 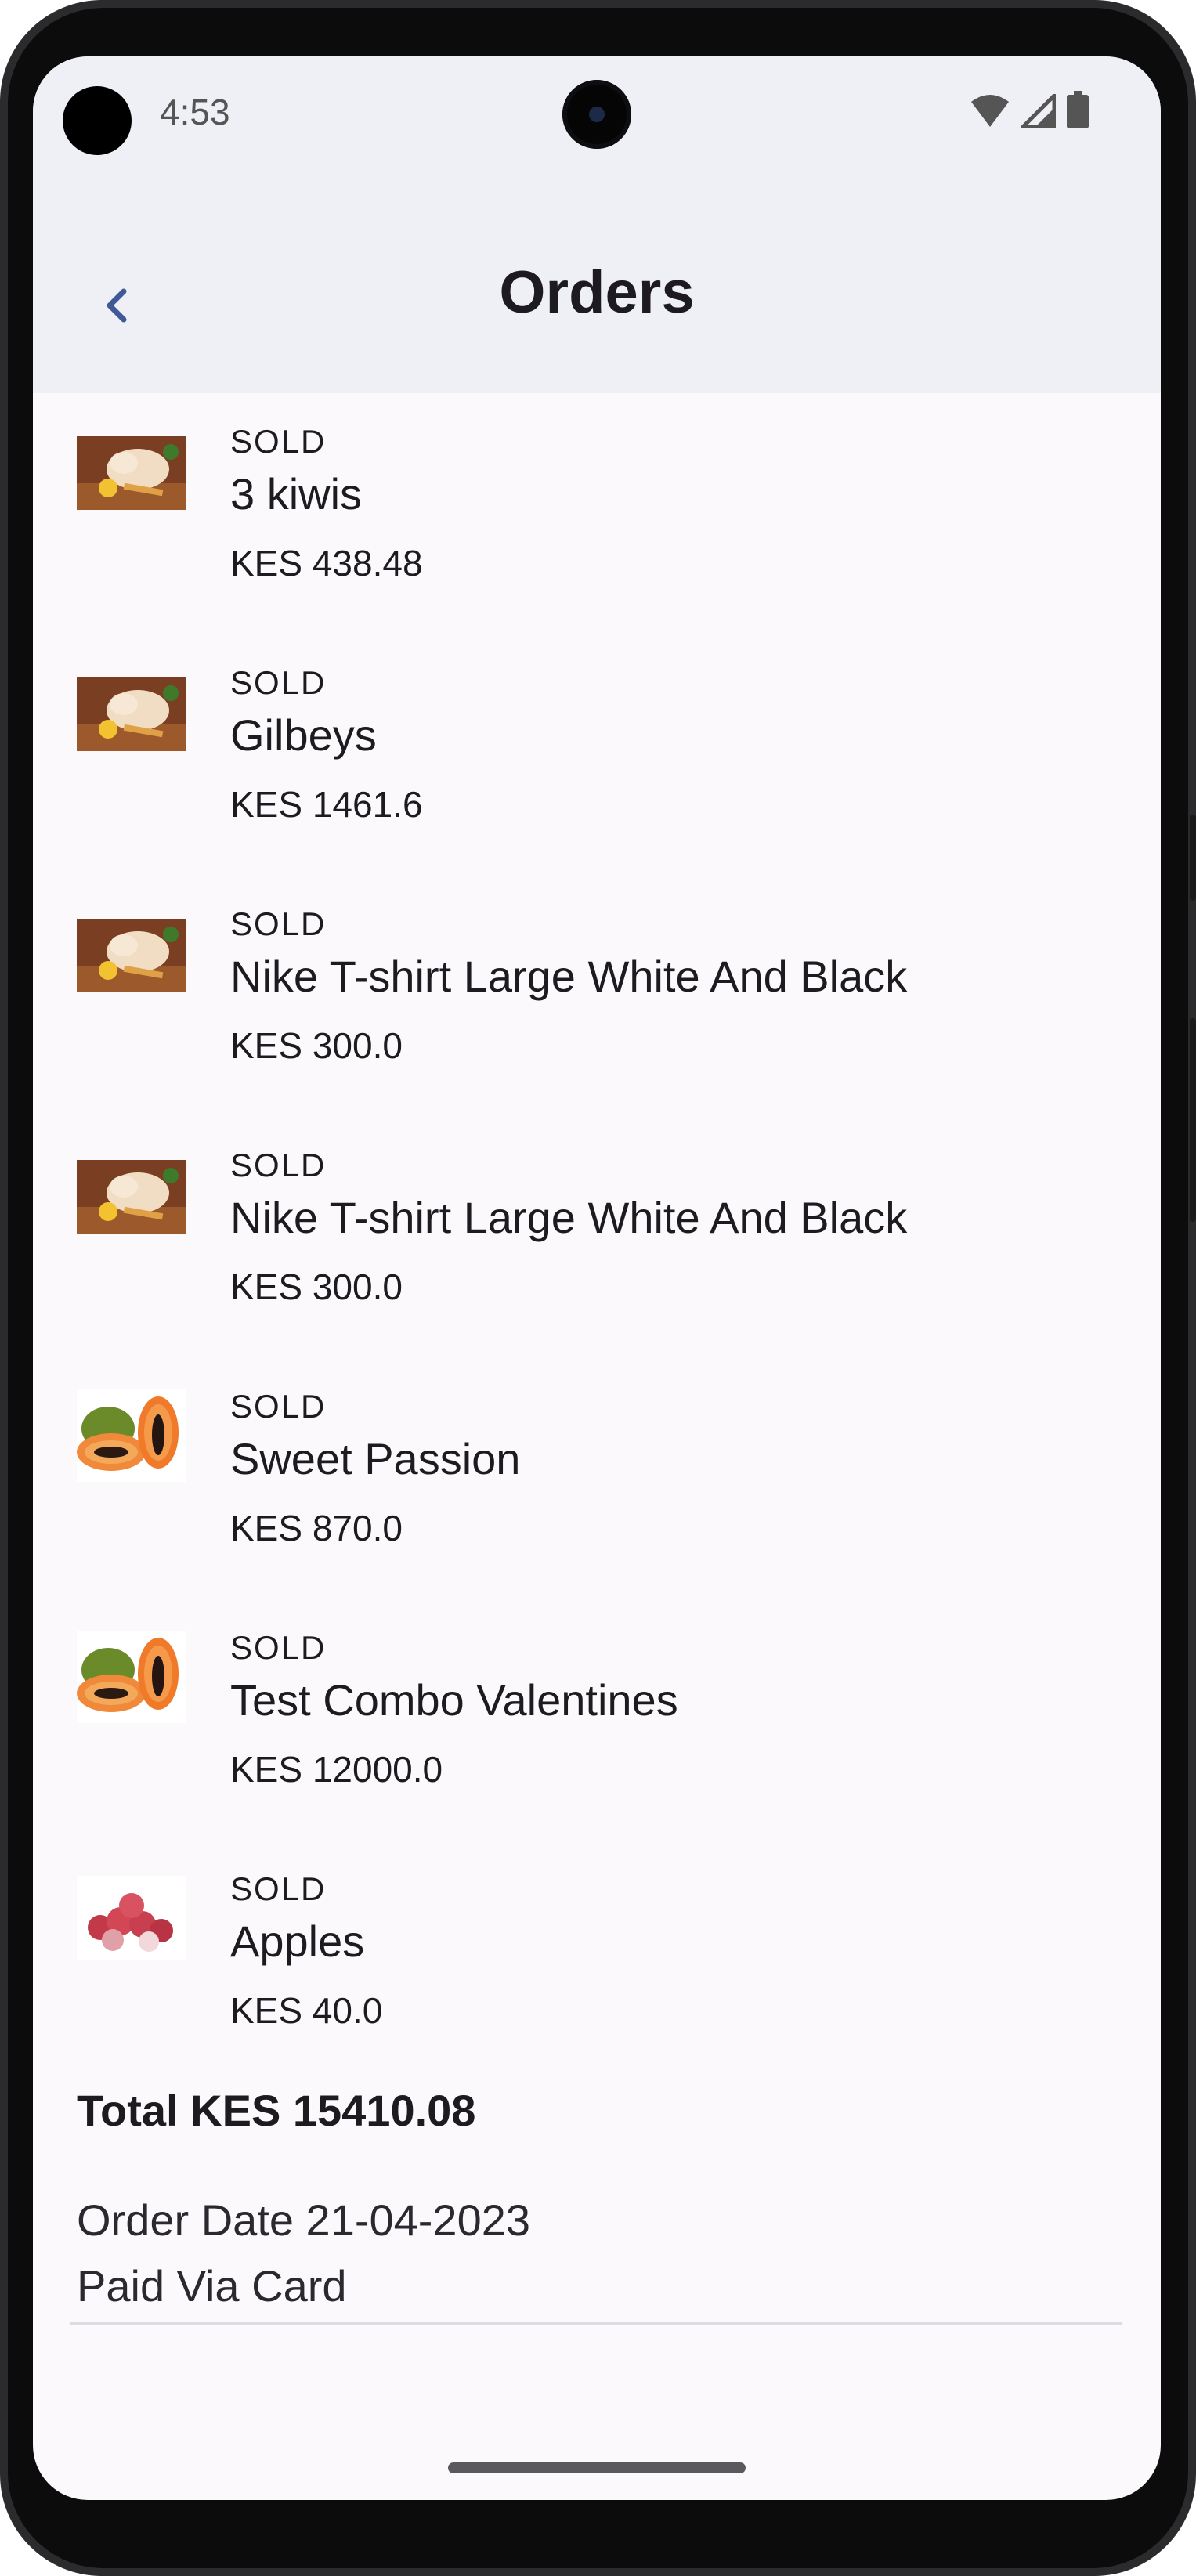 I want to click on top-app-bar: Orders, so click(x=597, y=279).